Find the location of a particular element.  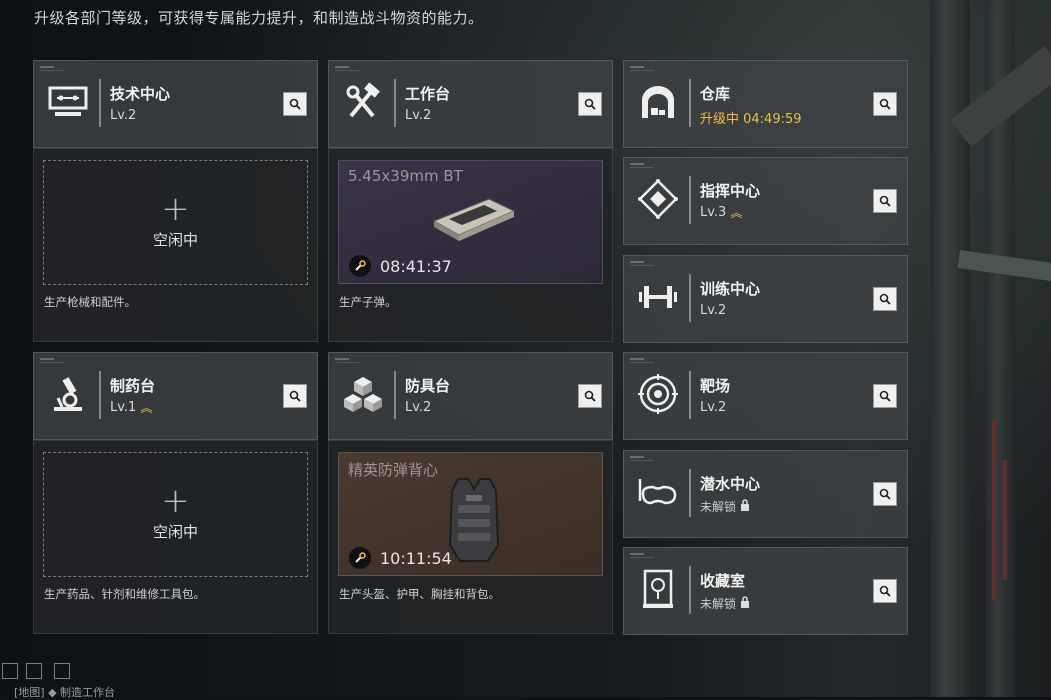

facility-name: 工作台 is located at coordinates (428, 94).